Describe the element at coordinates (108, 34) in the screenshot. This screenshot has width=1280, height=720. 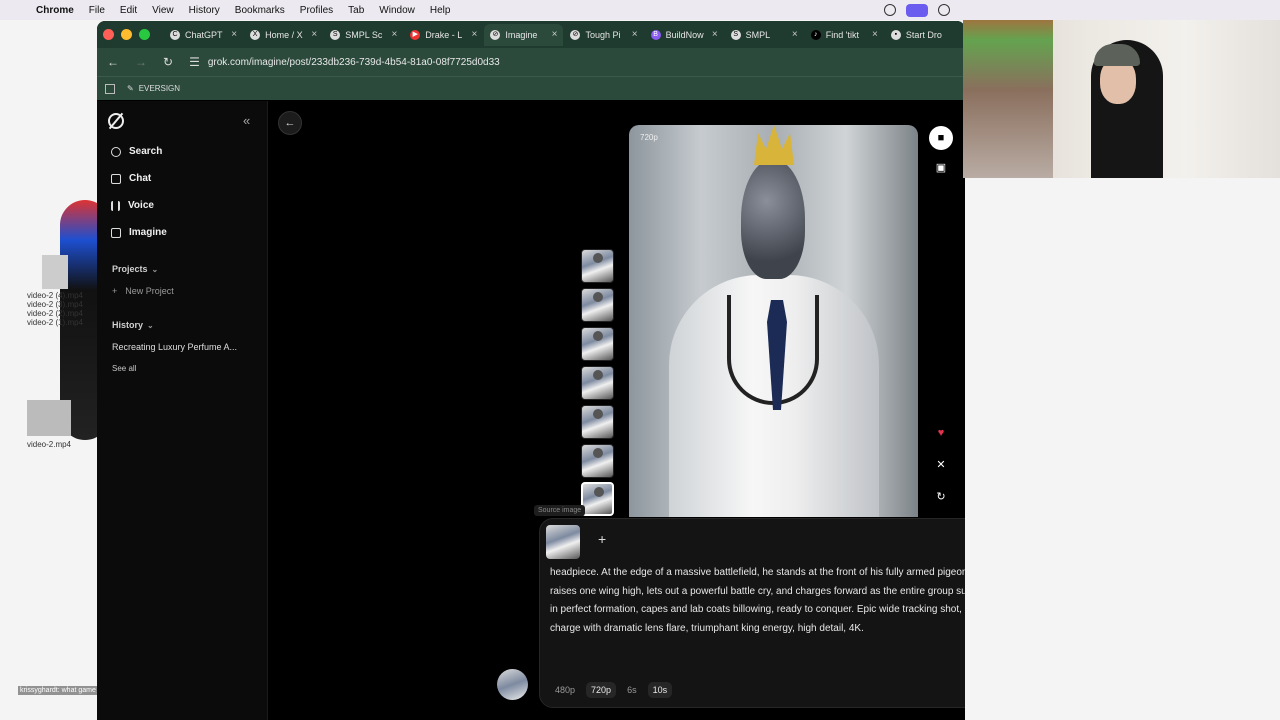
I see `close-window-button` at that location.